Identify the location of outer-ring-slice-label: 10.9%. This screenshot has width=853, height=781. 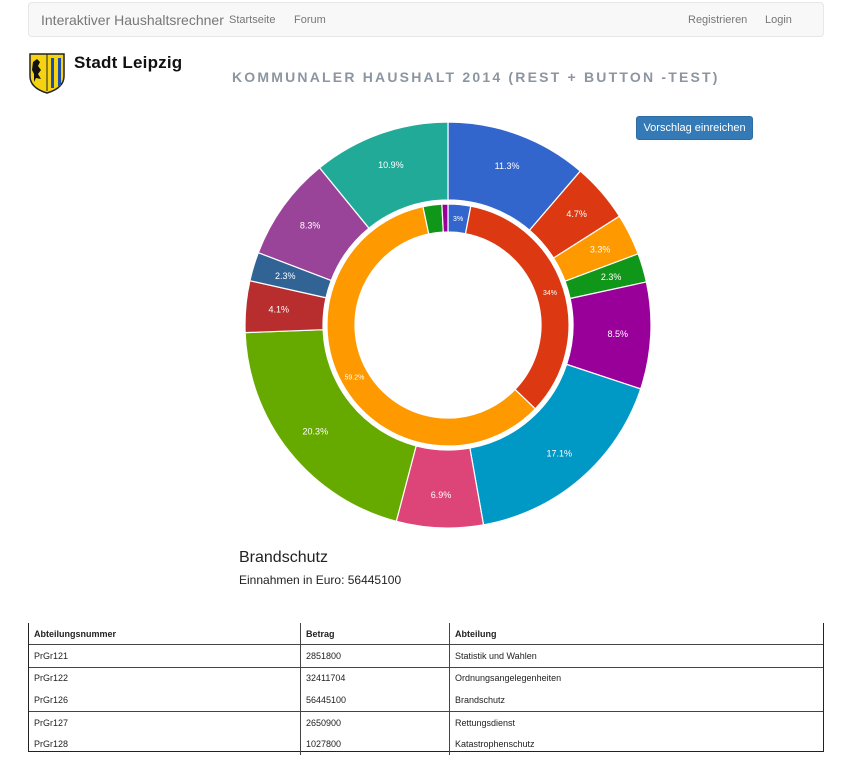
(391, 165).